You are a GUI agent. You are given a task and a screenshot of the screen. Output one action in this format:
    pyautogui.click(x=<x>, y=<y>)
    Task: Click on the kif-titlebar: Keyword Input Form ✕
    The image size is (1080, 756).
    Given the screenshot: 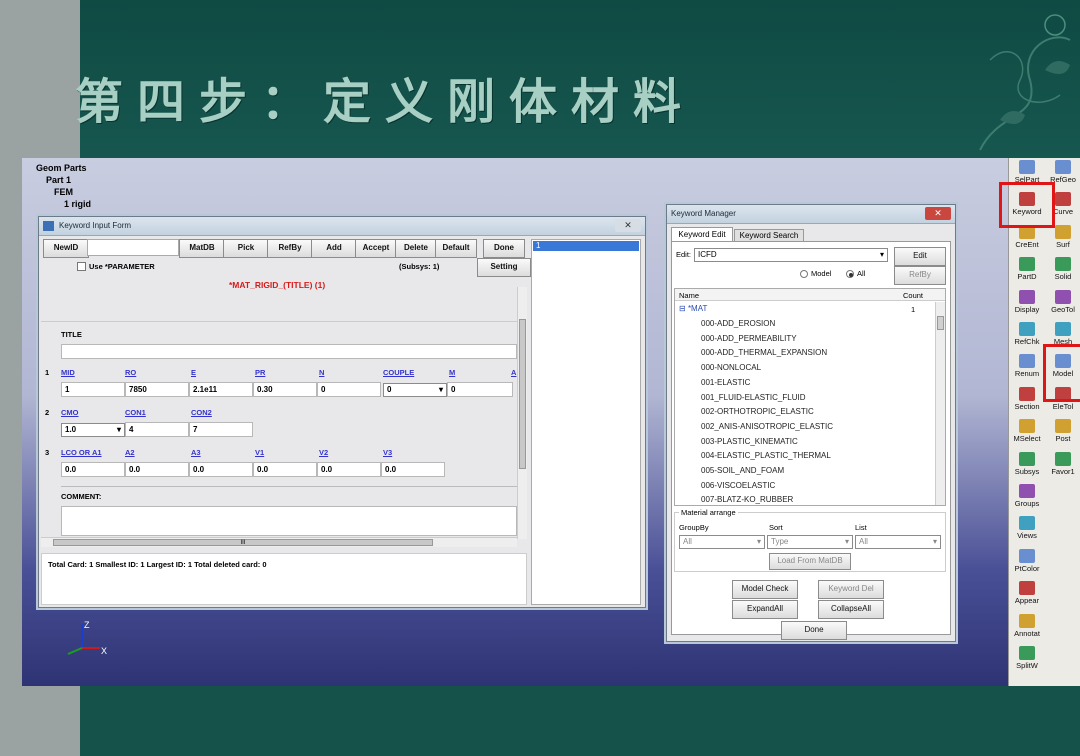 What is the action you would take?
    pyautogui.click(x=342, y=226)
    